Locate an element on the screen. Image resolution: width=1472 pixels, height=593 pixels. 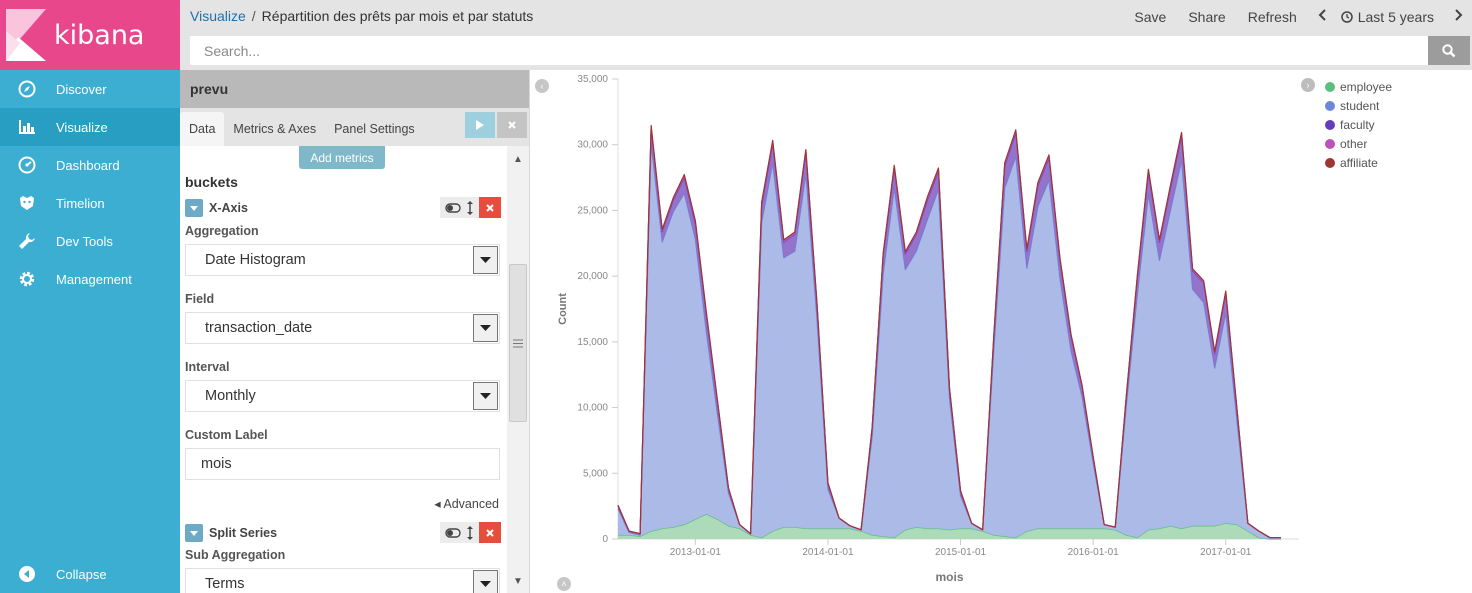
field-label: Field is located at coordinates (200, 299).